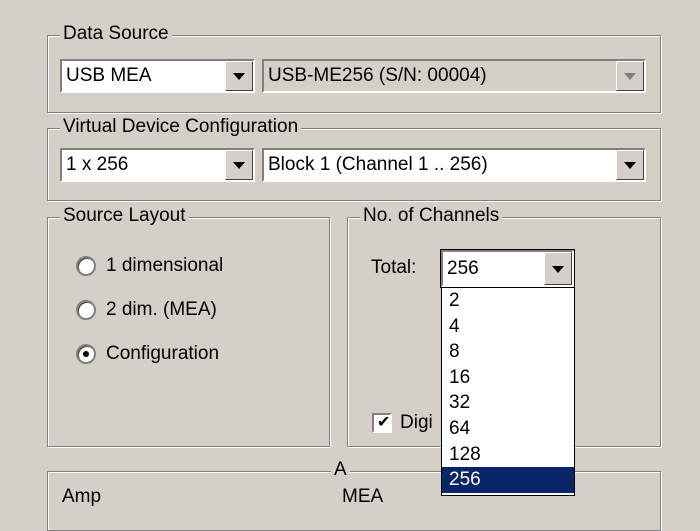 The width and height of the screenshot is (700, 531). Describe the element at coordinates (157, 165) in the screenshot. I see `virtual-device-config-select: 1 x 256` at that location.